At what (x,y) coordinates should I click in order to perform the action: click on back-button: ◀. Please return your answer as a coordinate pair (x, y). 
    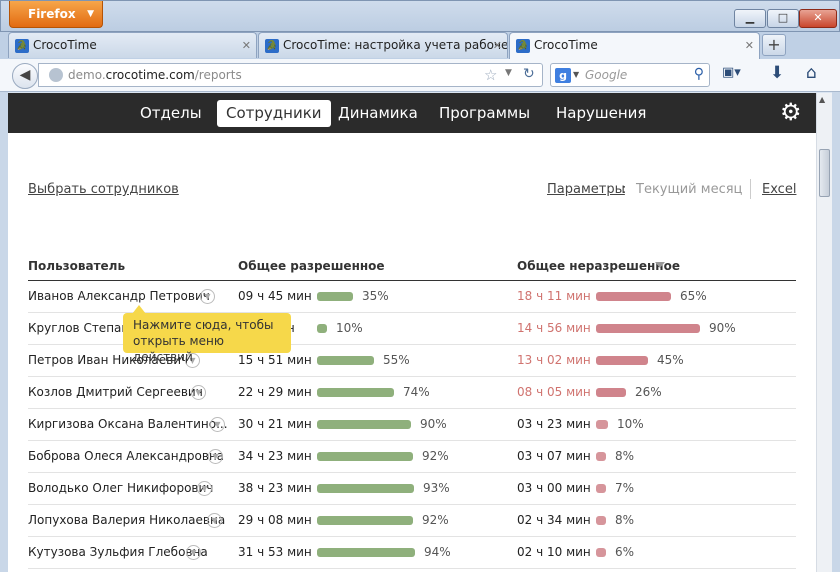
    Looking at the image, I should click on (25, 76).